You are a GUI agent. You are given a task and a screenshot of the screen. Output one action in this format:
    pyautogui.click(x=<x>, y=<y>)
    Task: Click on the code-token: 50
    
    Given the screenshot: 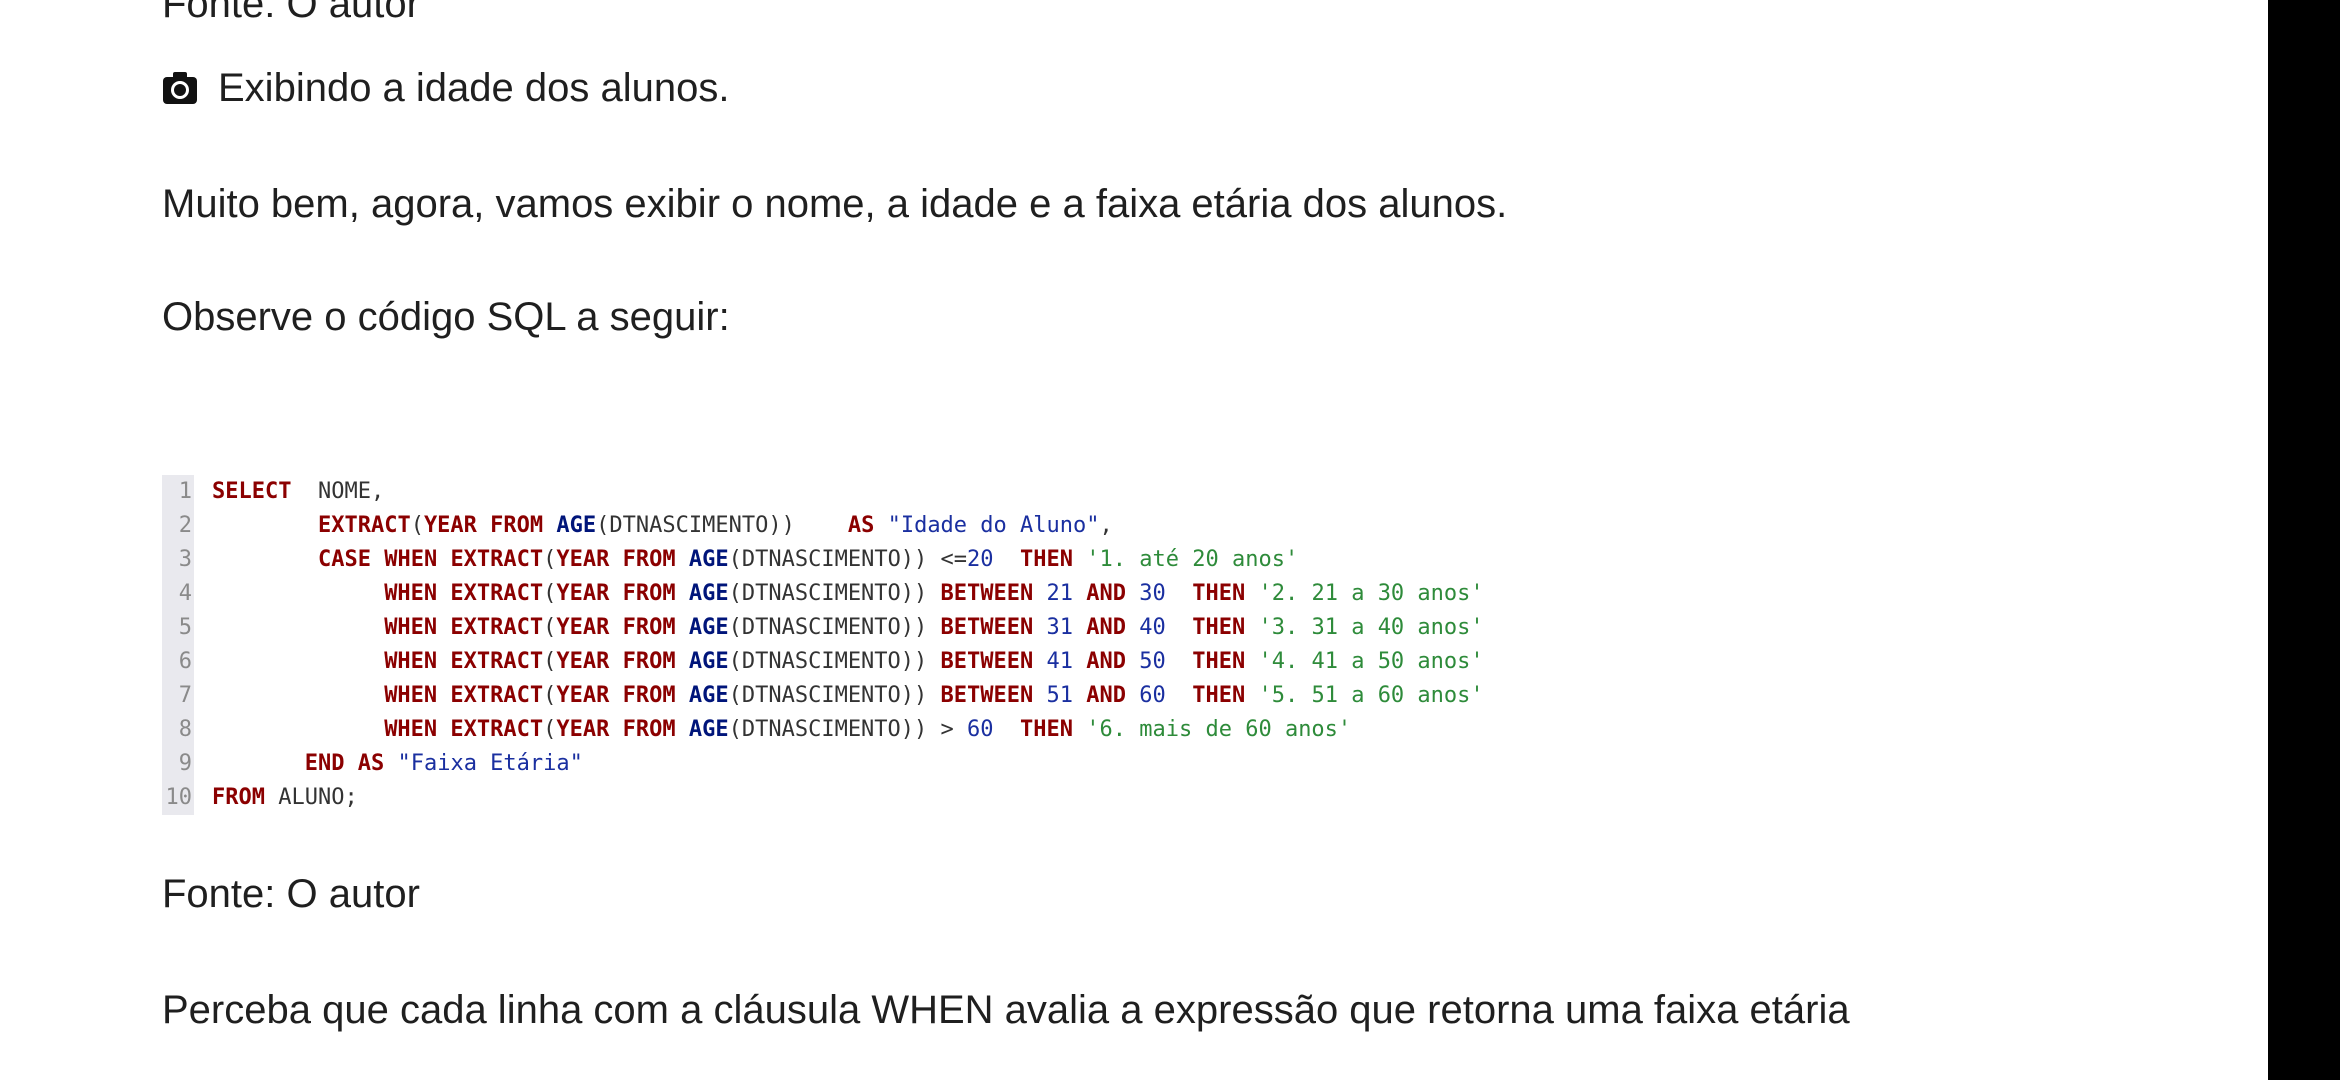 What is the action you would take?
    pyautogui.click(x=1152, y=661)
    